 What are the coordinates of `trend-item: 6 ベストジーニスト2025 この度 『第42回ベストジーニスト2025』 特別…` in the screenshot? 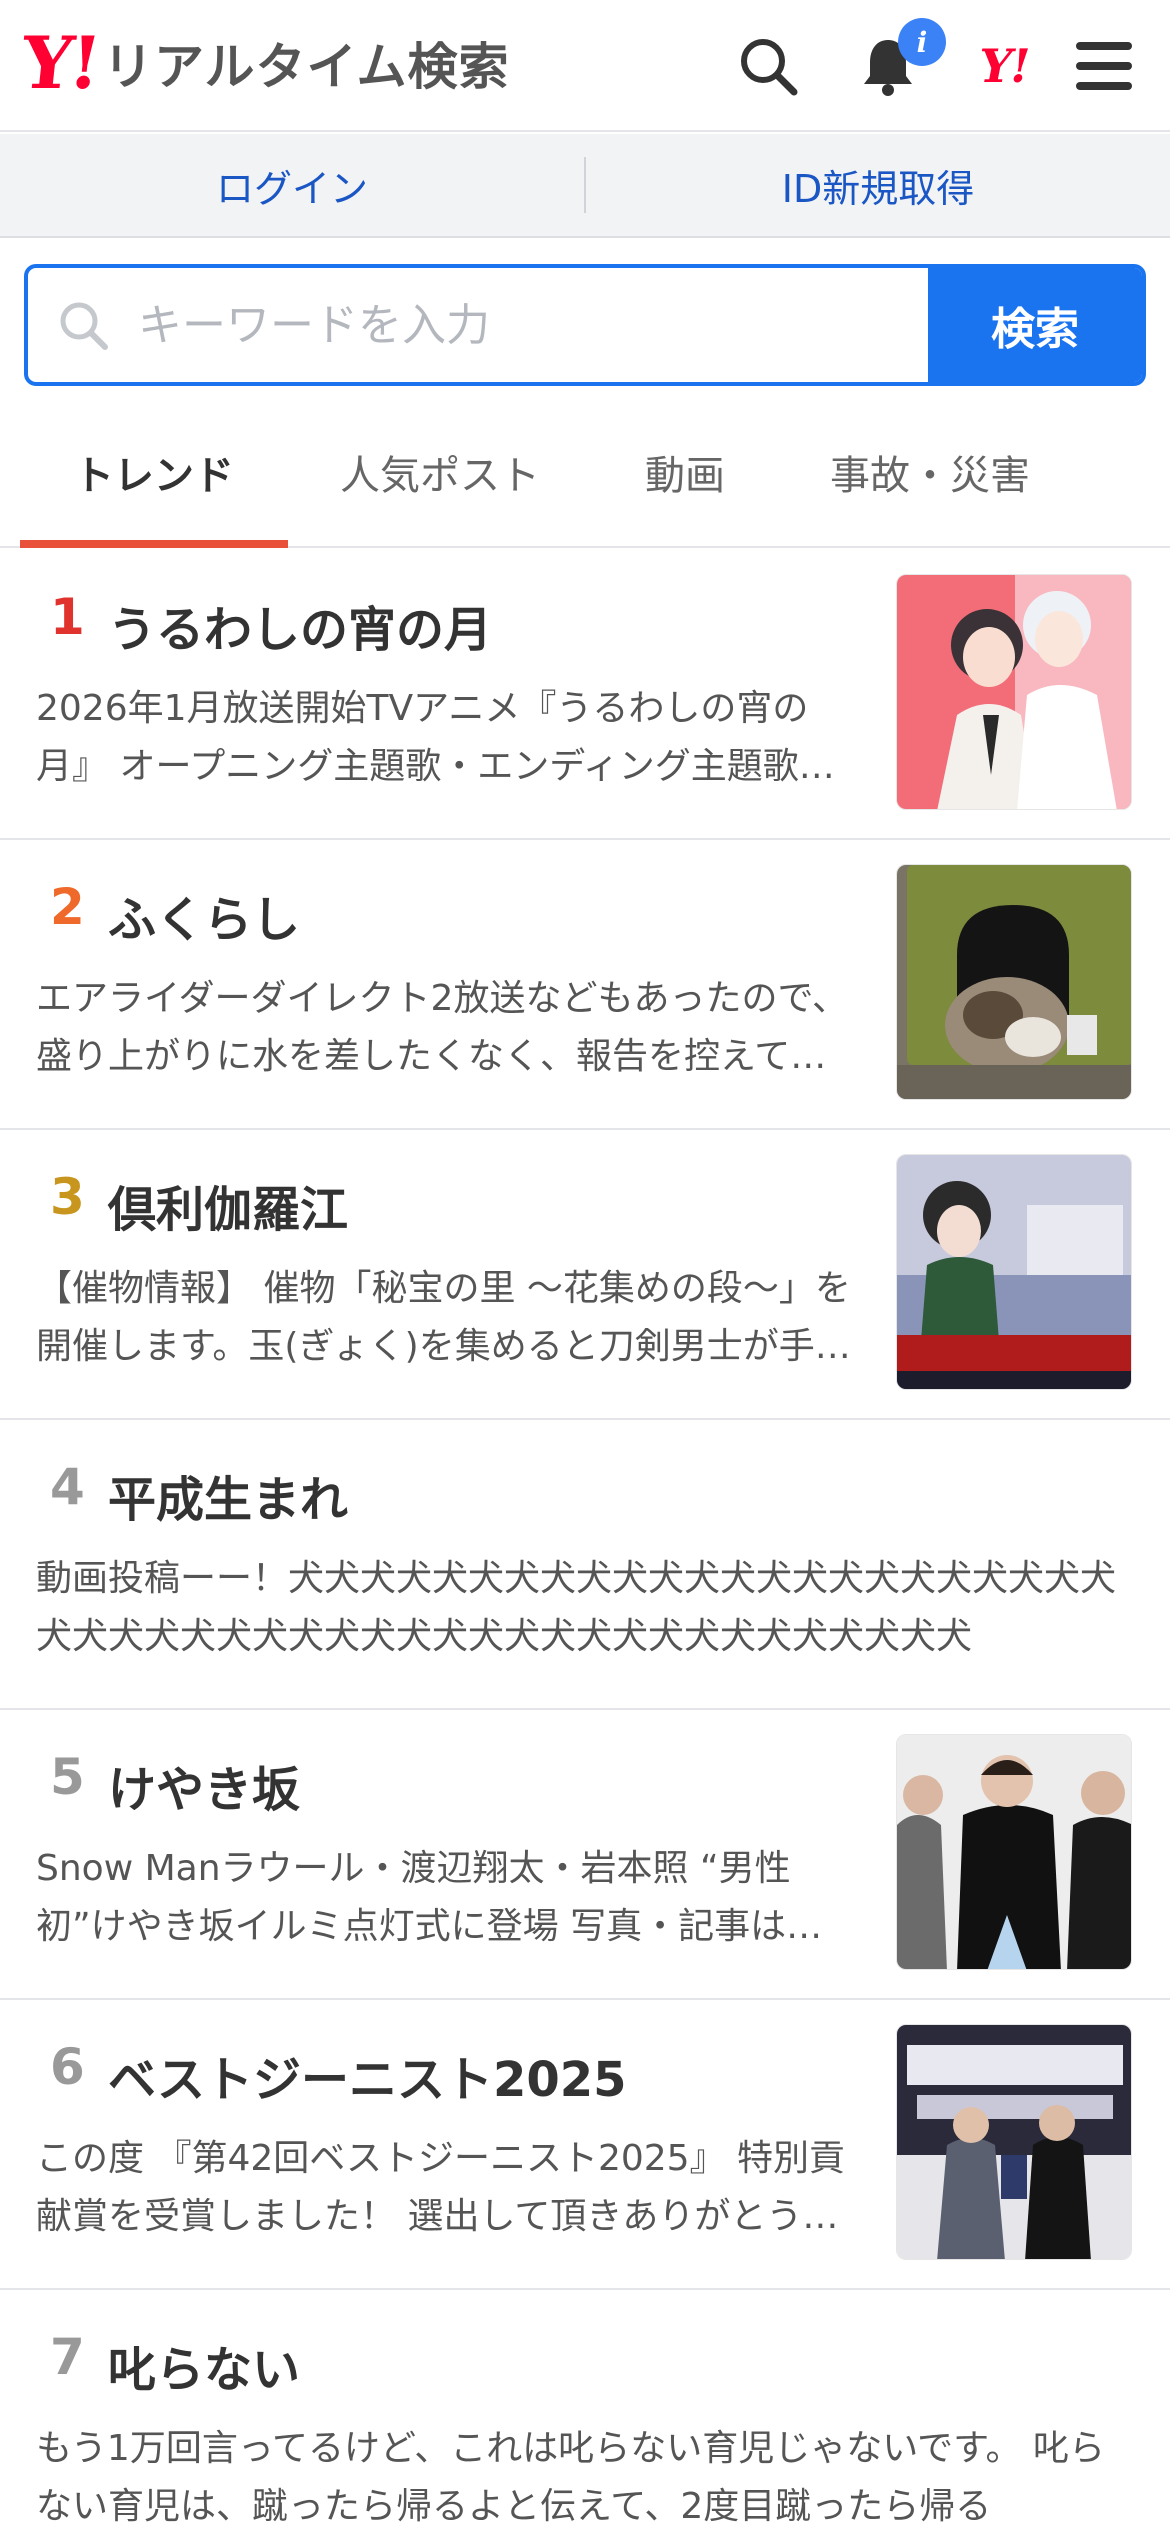 It's located at (585, 2145).